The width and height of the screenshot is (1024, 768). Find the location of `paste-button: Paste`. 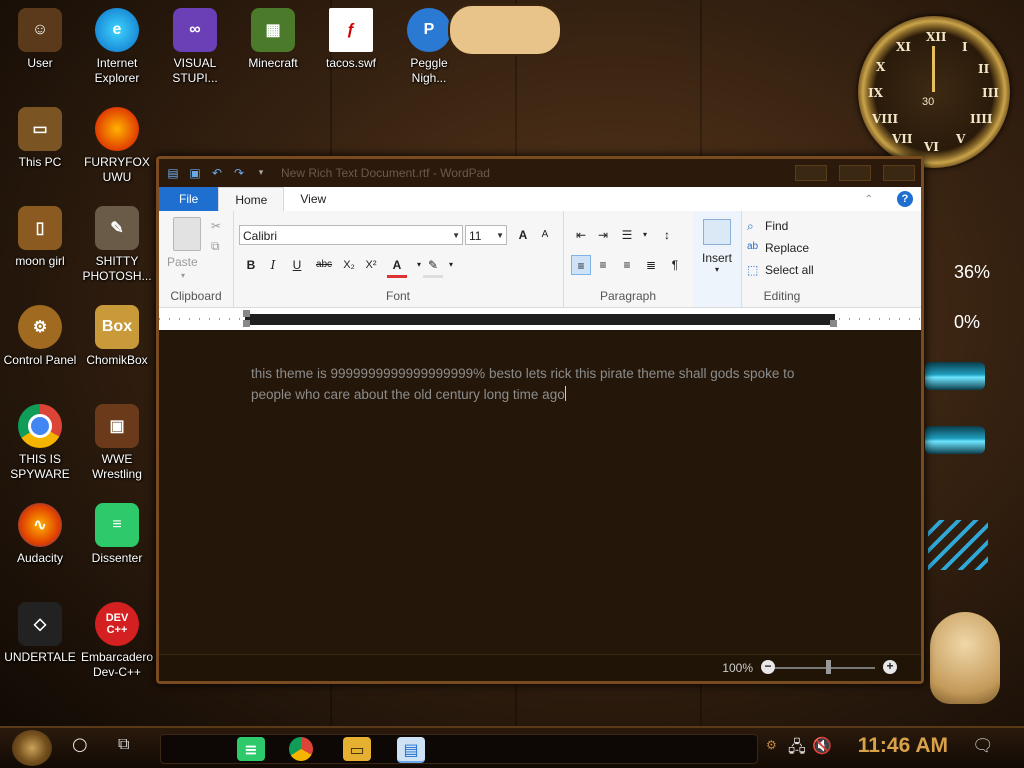

paste-button: Paste is located at coordinates (182, 262).